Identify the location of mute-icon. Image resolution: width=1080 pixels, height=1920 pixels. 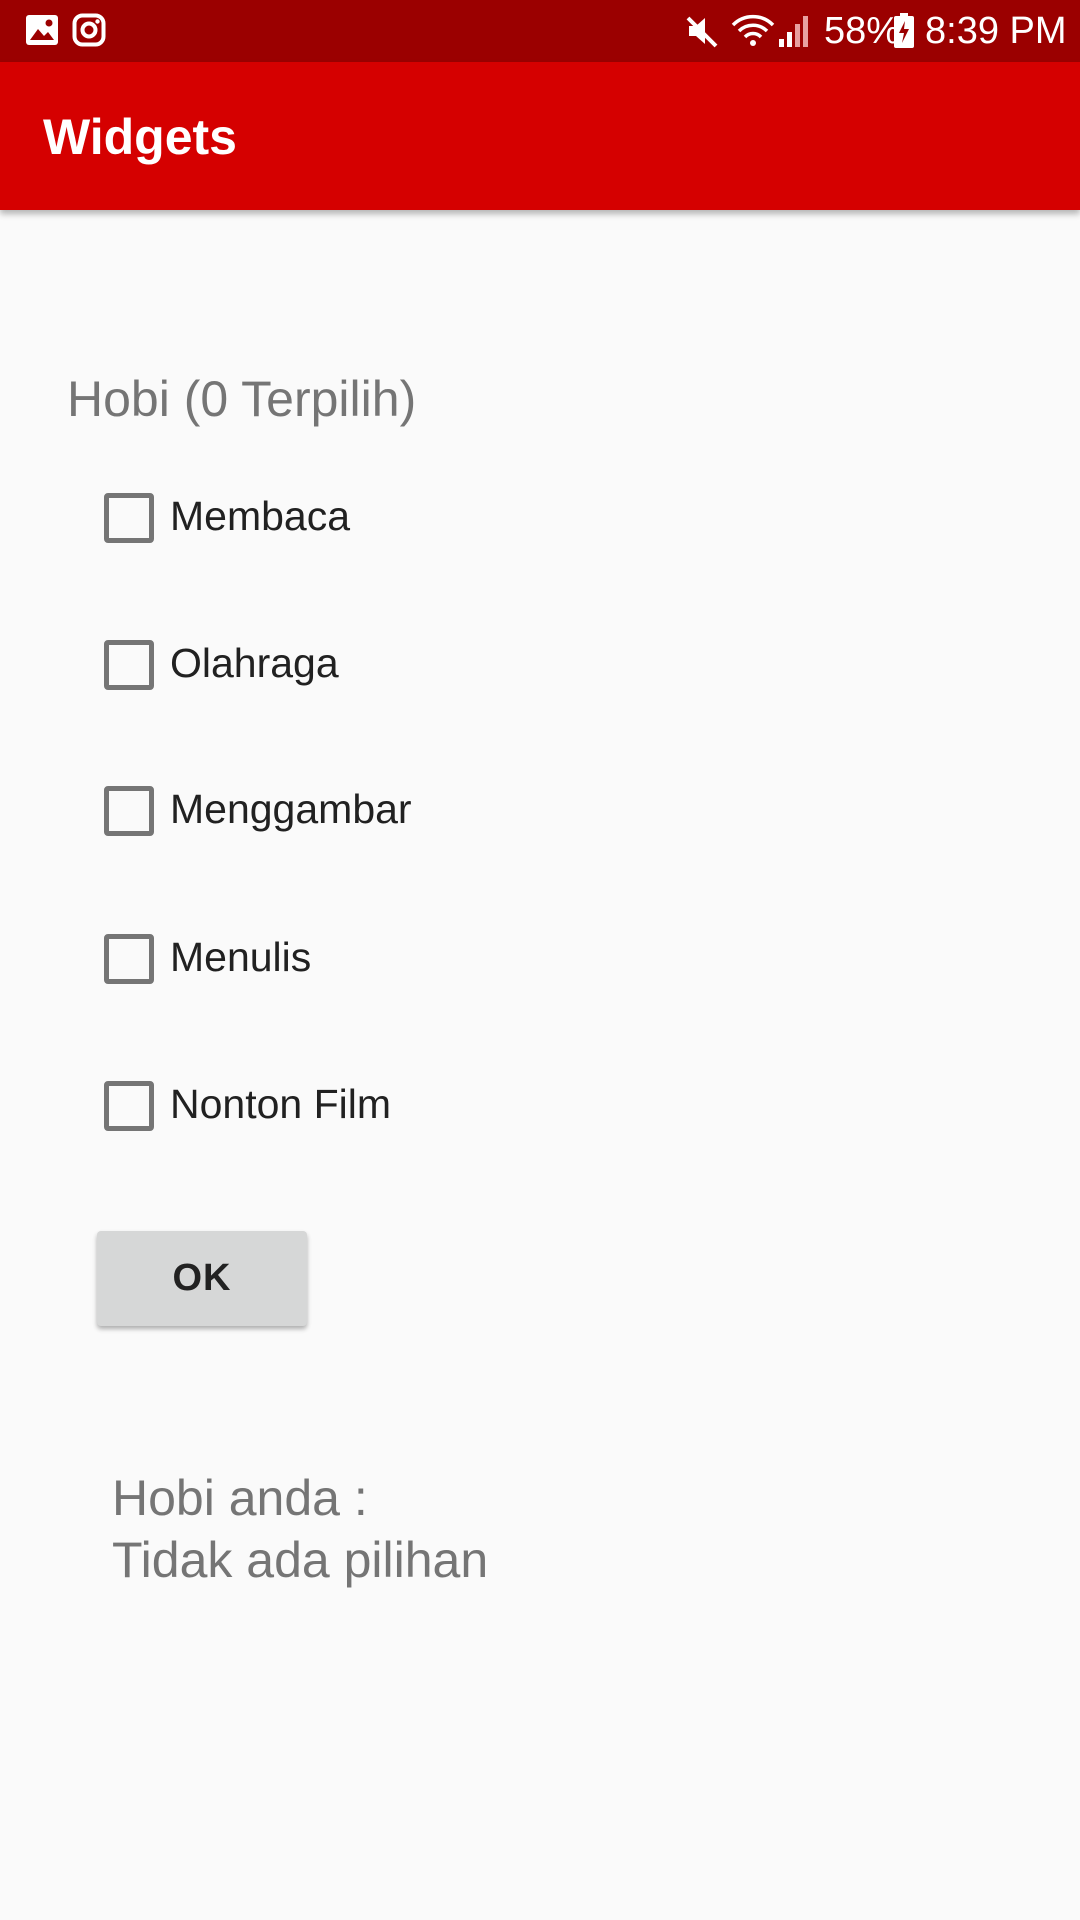
(702, 31).